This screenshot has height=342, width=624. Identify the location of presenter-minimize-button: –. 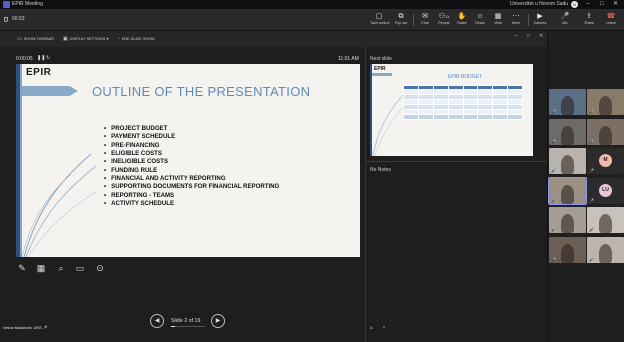
(516, 36).